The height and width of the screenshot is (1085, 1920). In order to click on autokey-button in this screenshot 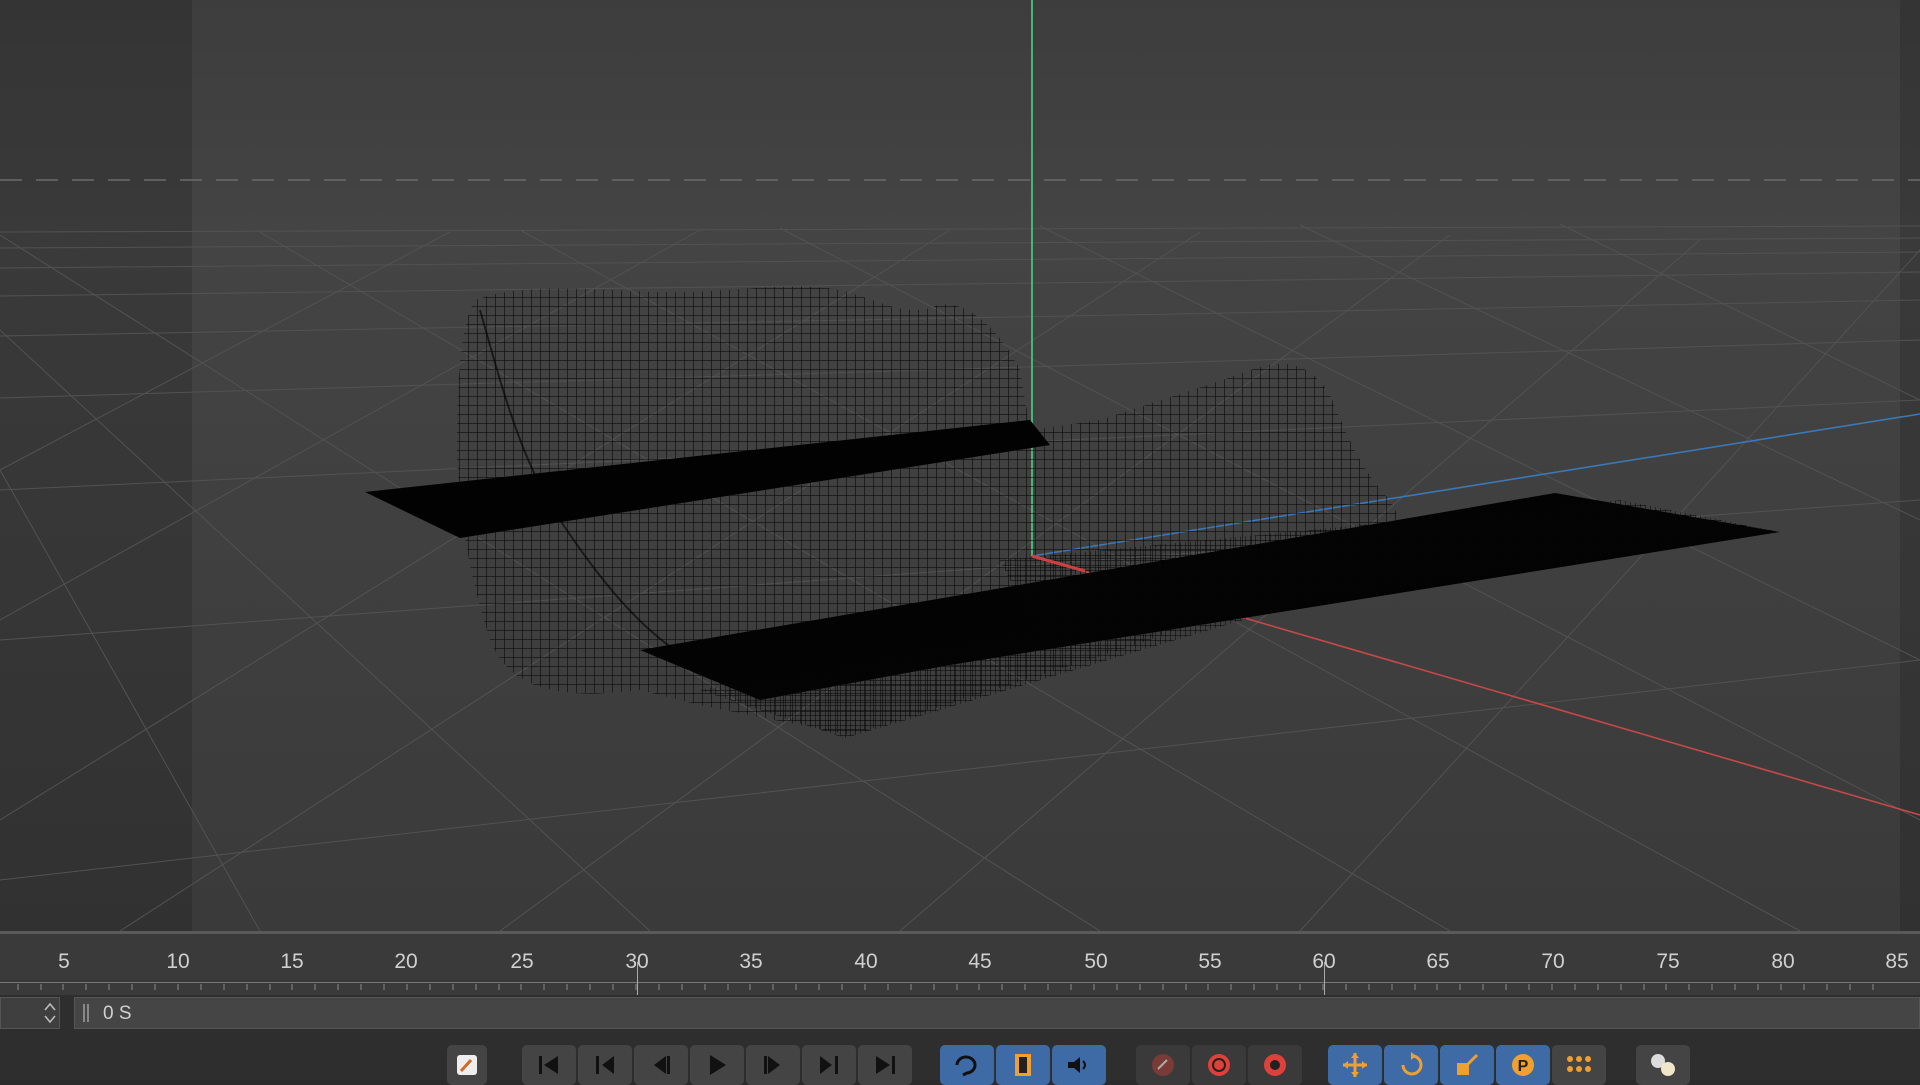, I will do `click(1219, 1065)`.